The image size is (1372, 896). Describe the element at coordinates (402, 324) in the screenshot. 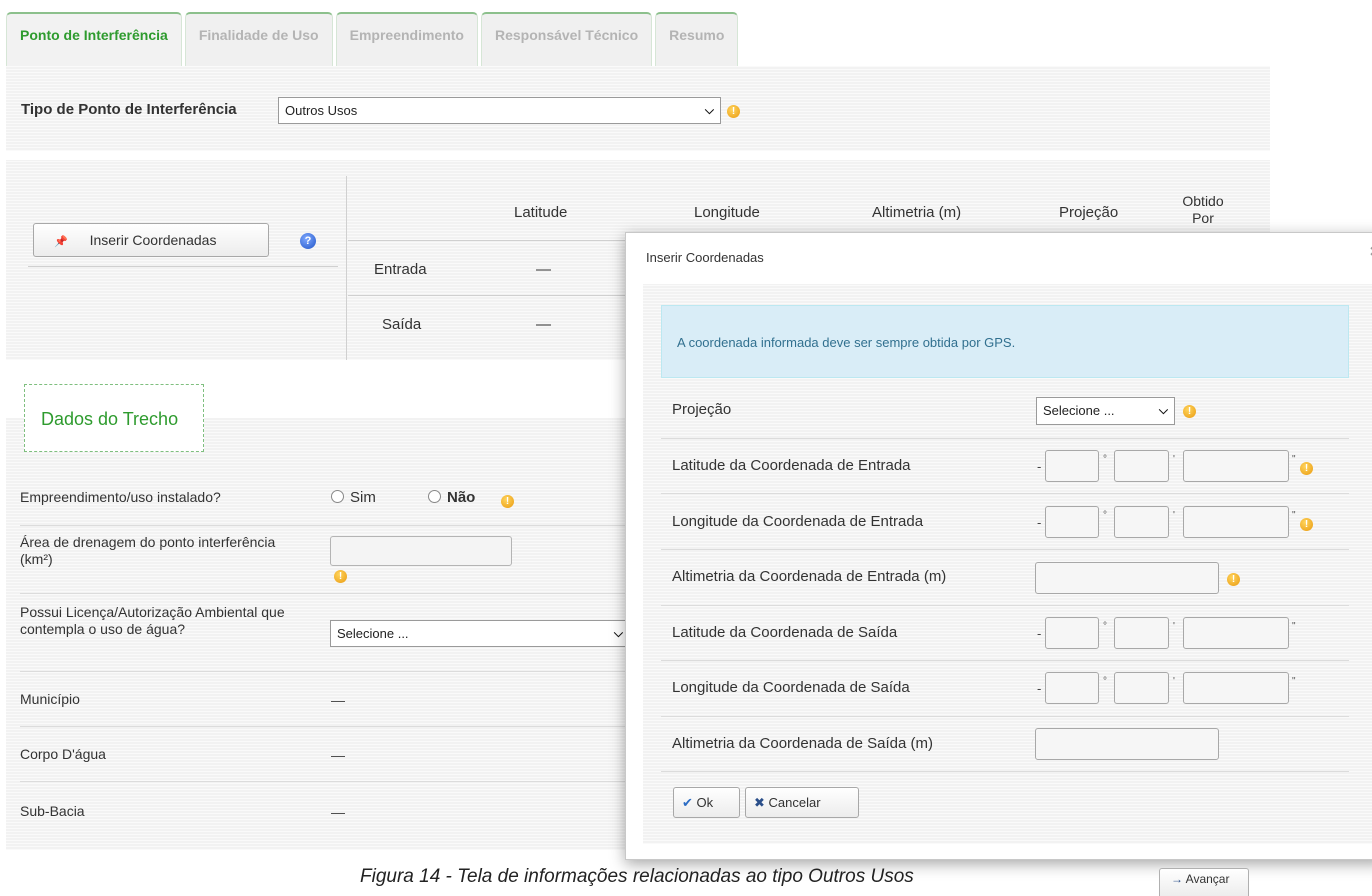

I see `row-saida-label: Saída` at that location.